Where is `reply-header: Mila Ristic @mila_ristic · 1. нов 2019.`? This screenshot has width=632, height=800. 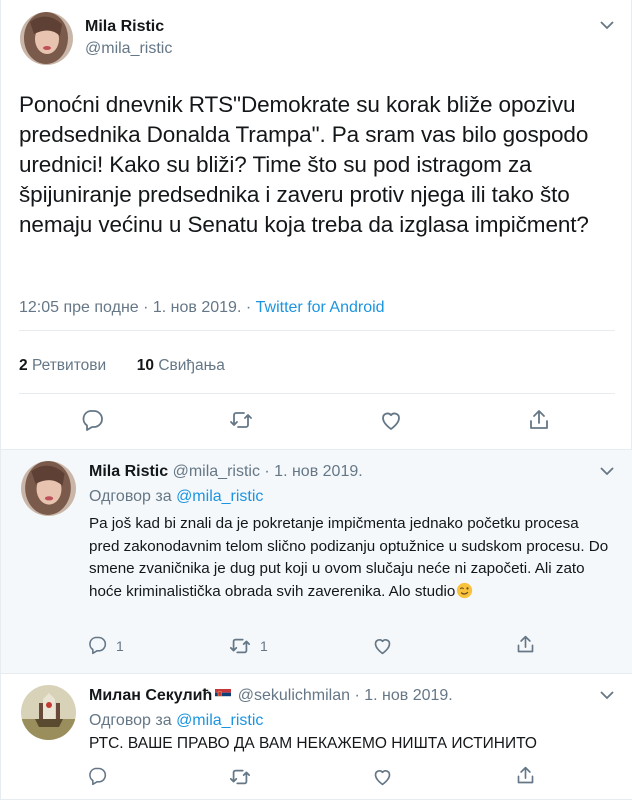
reply-header: Mila Ristic @mila_ristic · 1. нов 2019. is located at coordinates (226, 472).